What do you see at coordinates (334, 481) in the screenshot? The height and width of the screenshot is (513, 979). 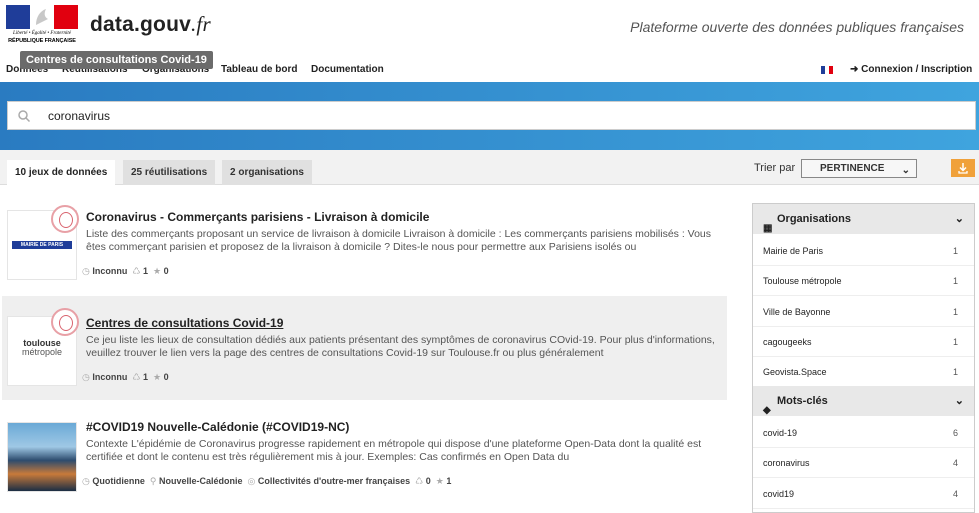 I see `result-scope: Collectivités d'outre-mer françaises` at bounding box center [334, 481].